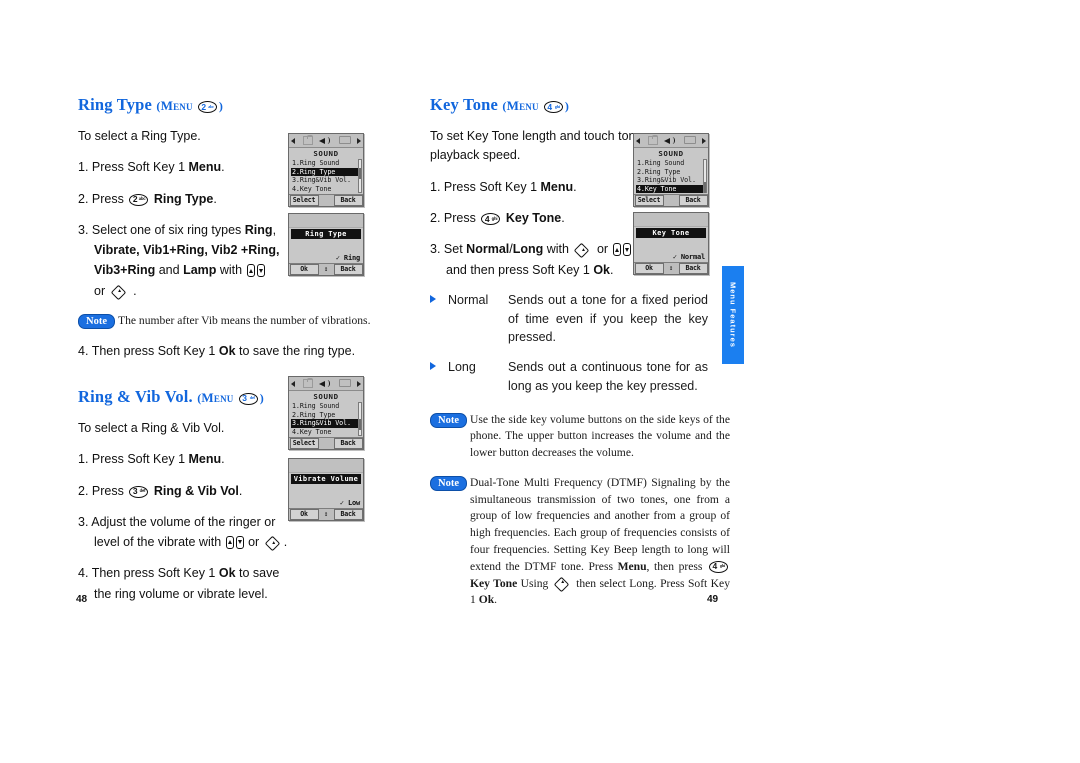  Describe the element at coordinates (462, 367) in the screenshot. I see `definition-term: Long` at that location.